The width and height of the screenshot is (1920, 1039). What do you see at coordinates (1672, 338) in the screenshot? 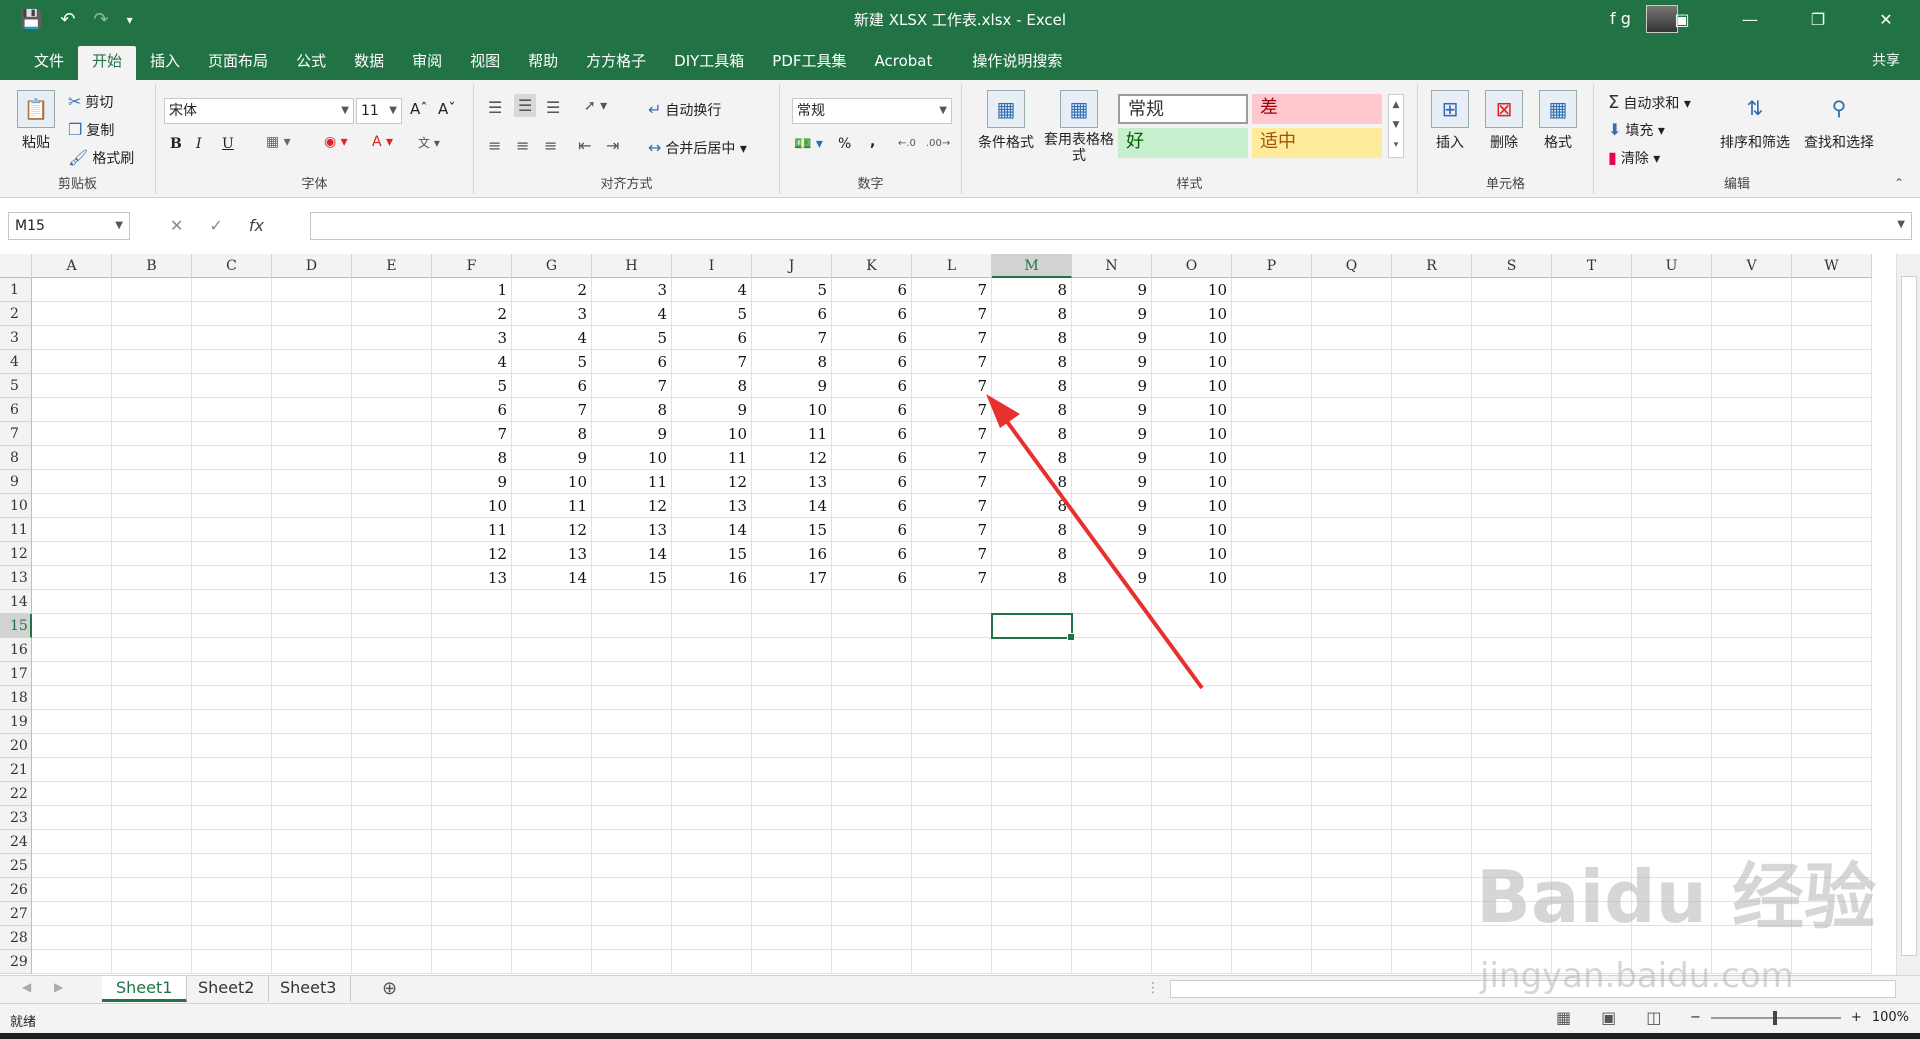
I see `cell-U3` at bounding box center [1672, 338].